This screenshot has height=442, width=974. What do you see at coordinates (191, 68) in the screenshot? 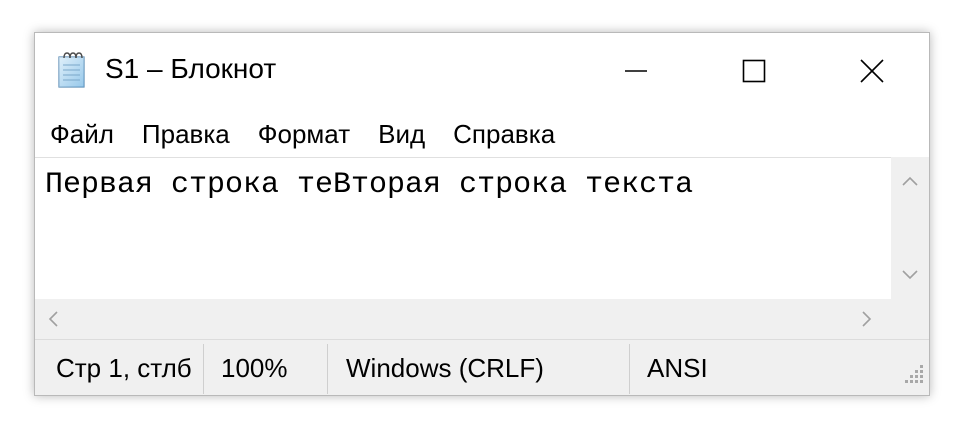
I see `window-title: S1 – Блокнот` at bounding box center [191, 68].